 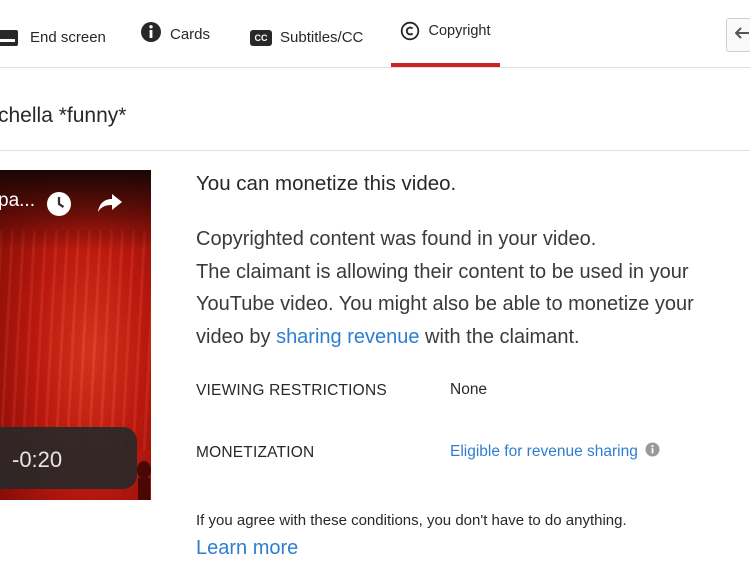 I want to click on description-line-2-end: with the claimant., so click(x=499, y=336).